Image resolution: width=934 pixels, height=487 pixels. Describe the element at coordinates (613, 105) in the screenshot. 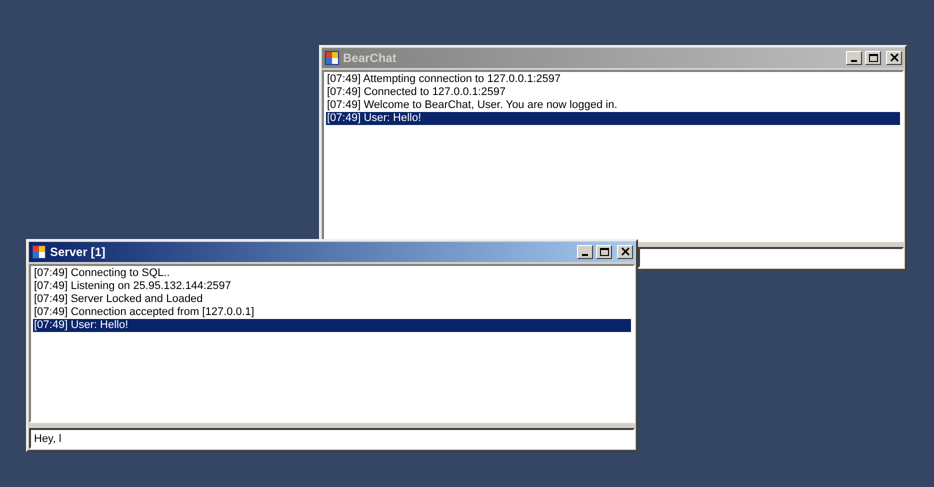

I see `message-item: [07:49] Welcome to BearChat, User. You are now logged in.` at that location.